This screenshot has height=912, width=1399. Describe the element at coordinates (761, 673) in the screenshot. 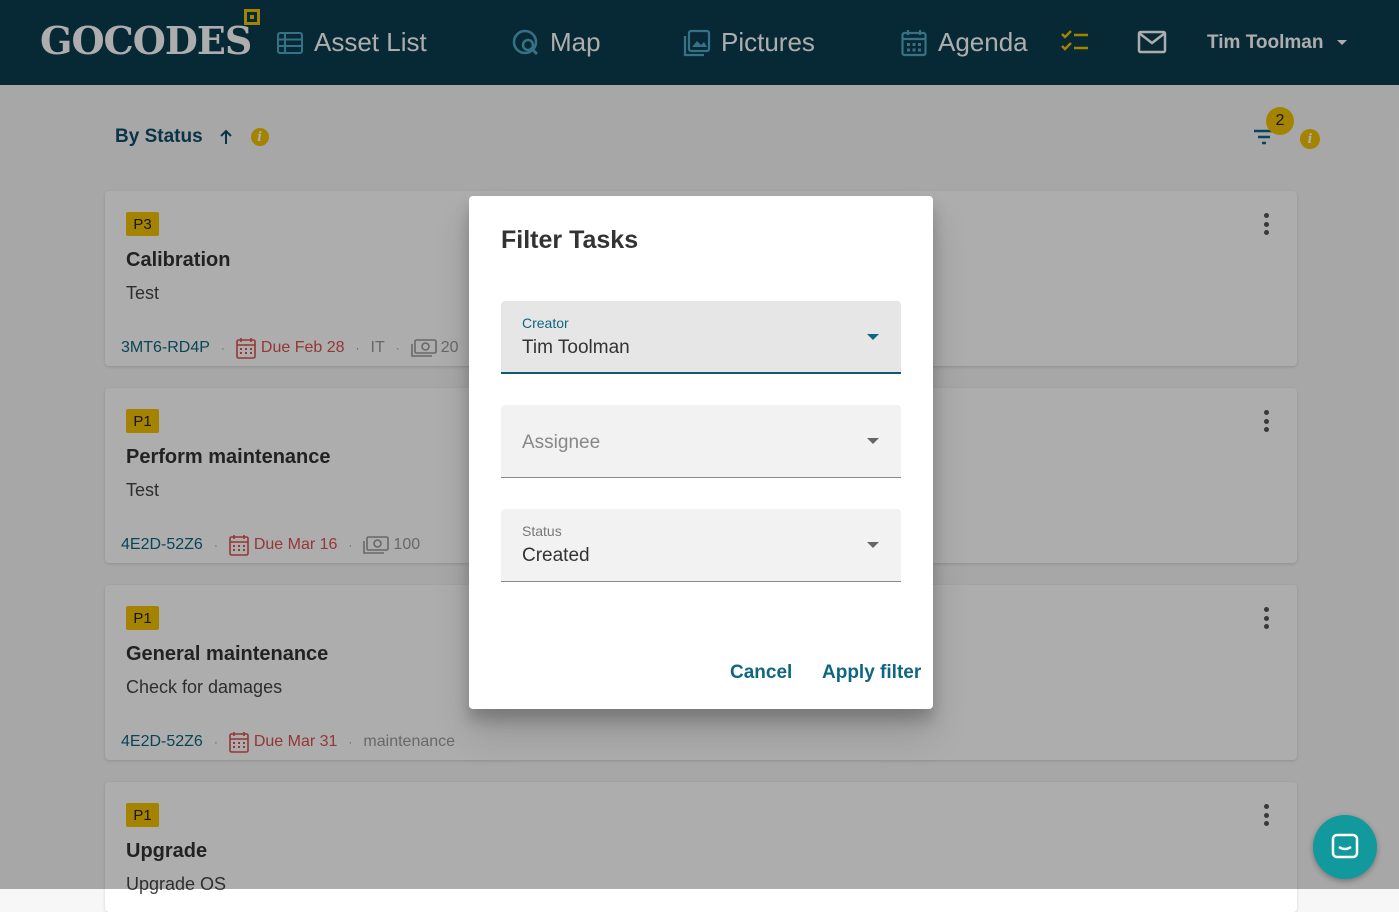

I see `cancel-button: Cancel` at that location.